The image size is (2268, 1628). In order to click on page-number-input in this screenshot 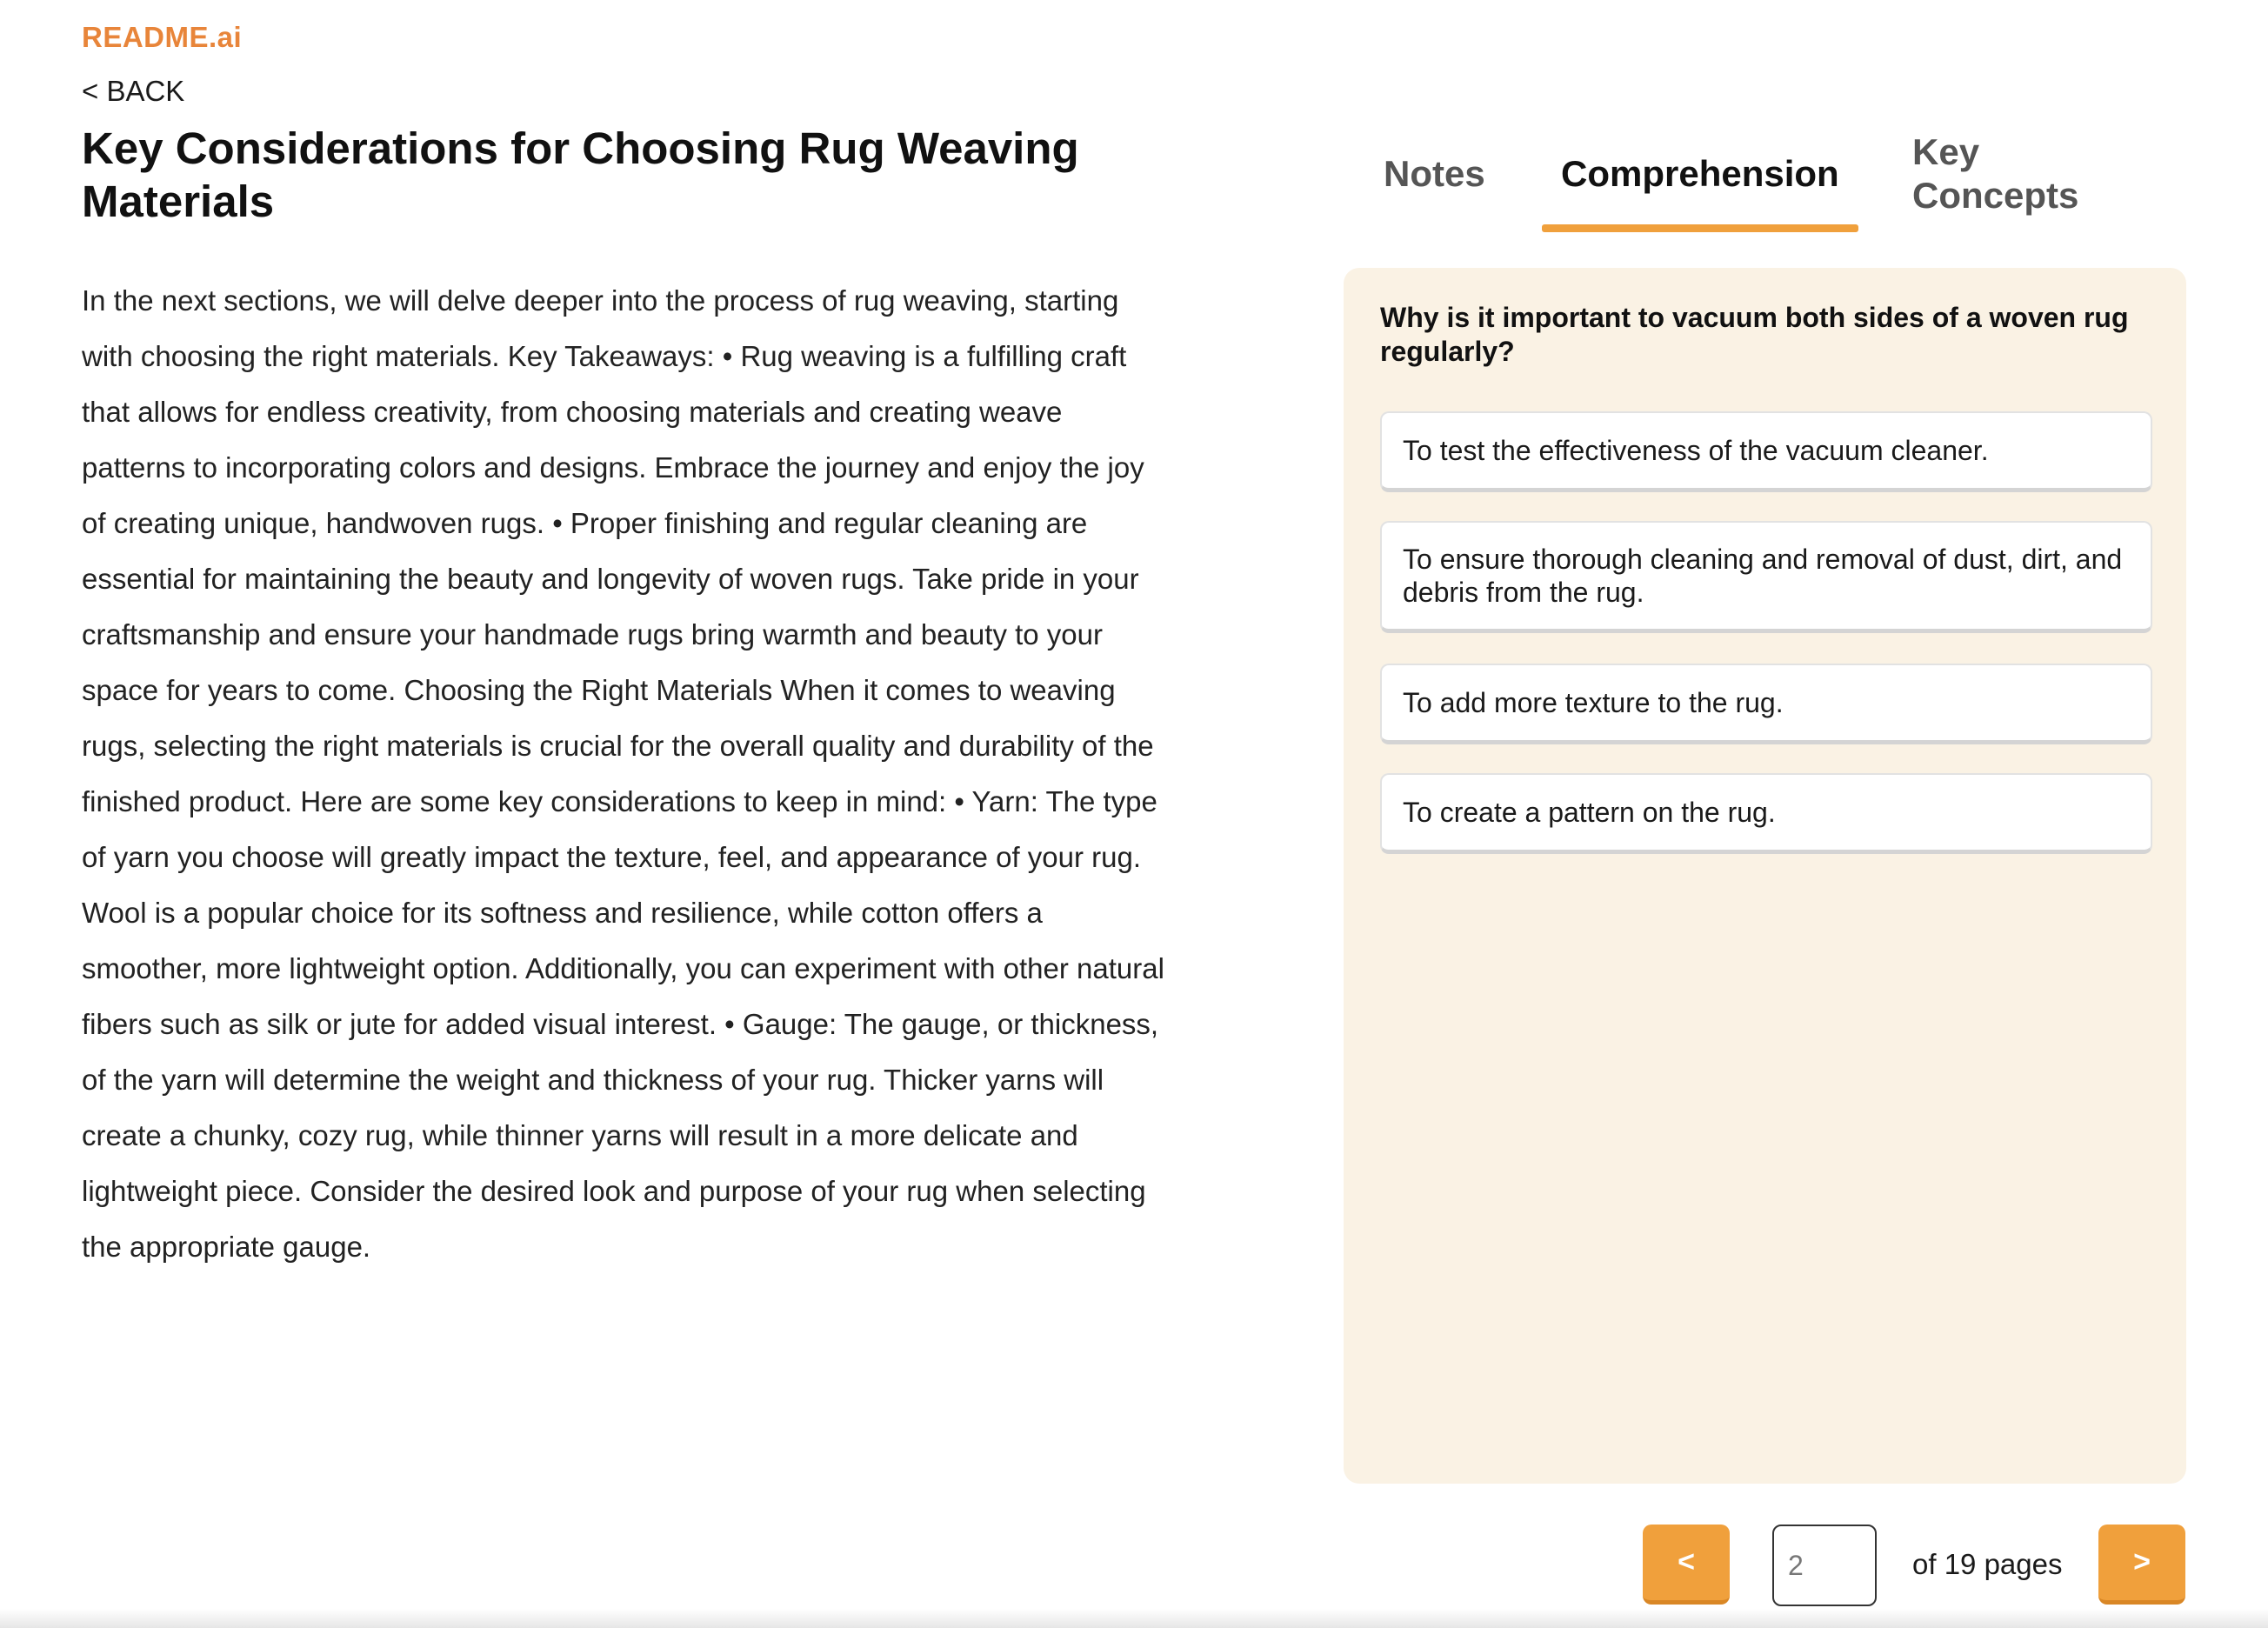, I will do `click(1824, 1565)`.